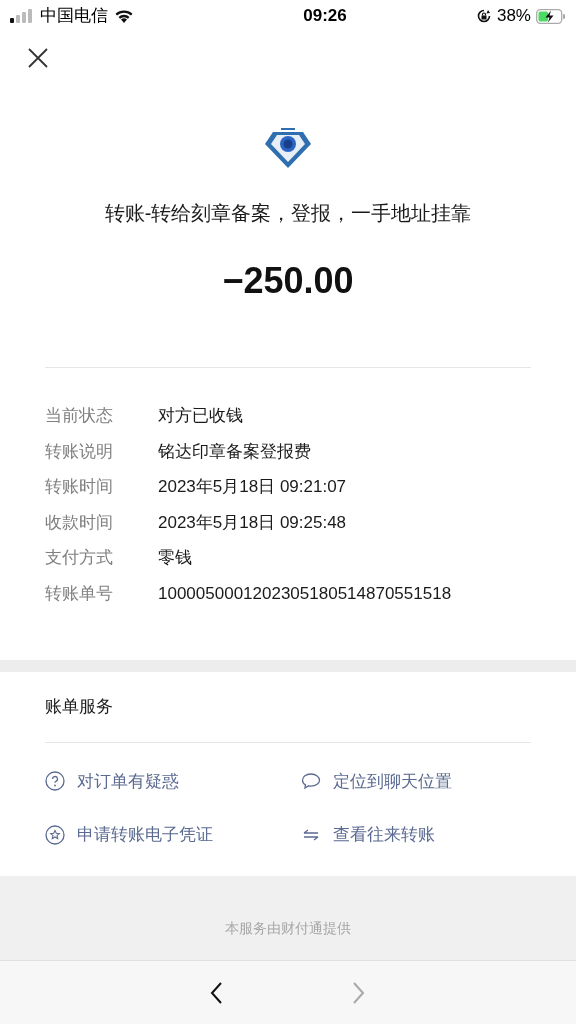  I want to click on transfer-arrows-icon, so click(311, 834).